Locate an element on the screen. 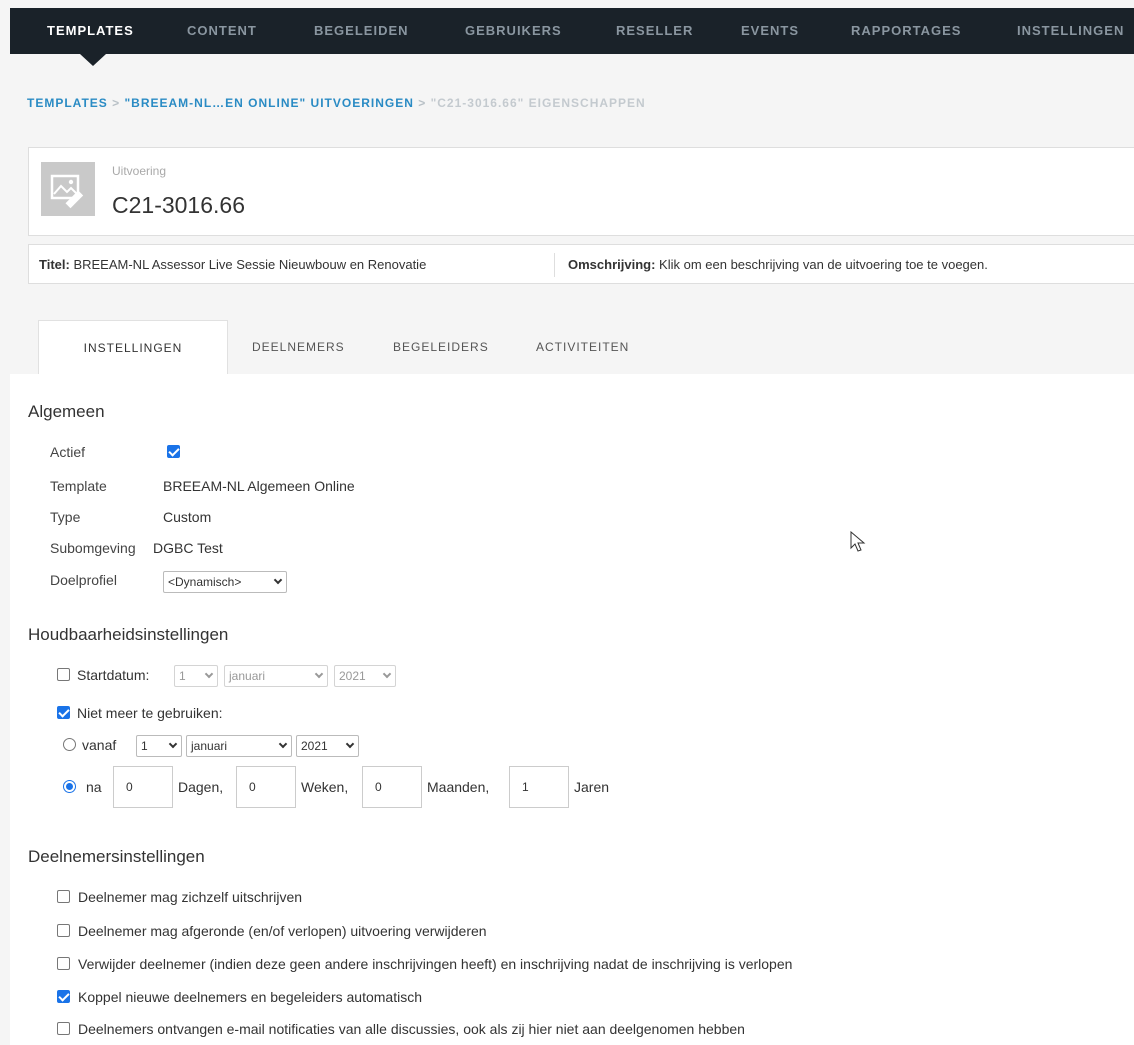  titel-label: Titel: is located at coordinates (54, 264).